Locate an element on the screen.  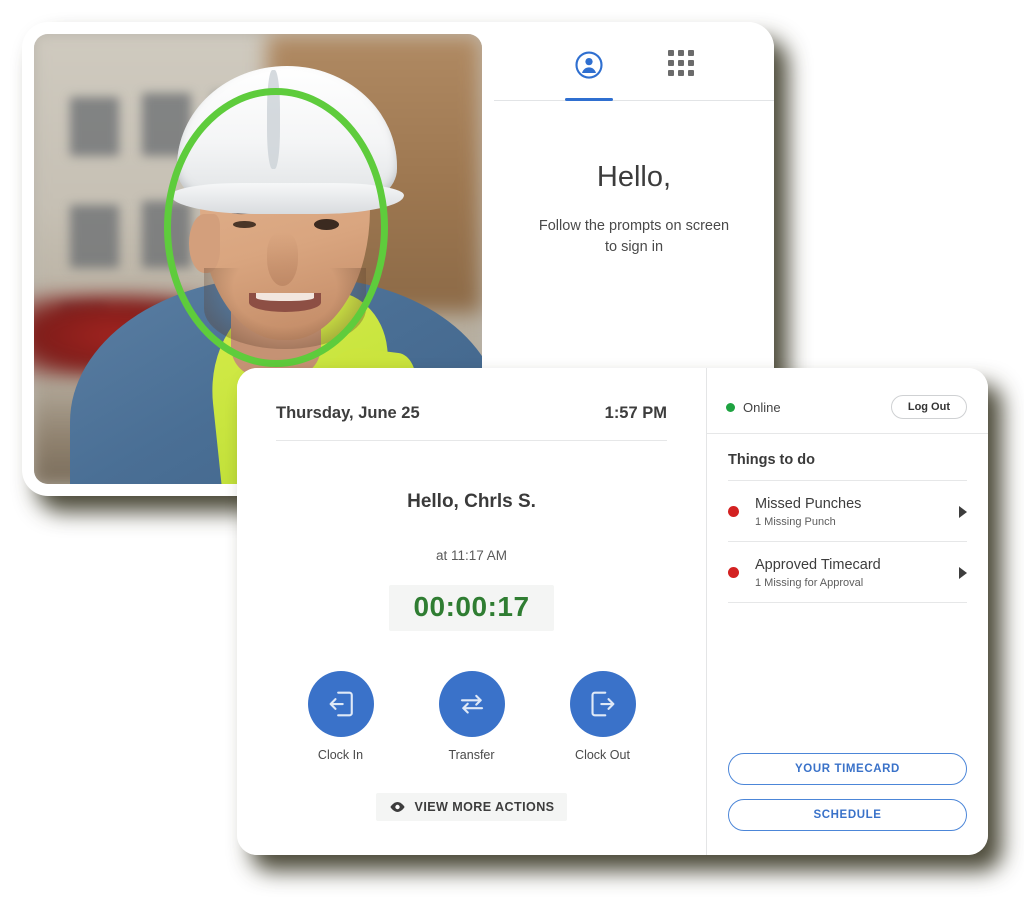
things-to-do-title: Things to do is located at coordinates (847, 466).